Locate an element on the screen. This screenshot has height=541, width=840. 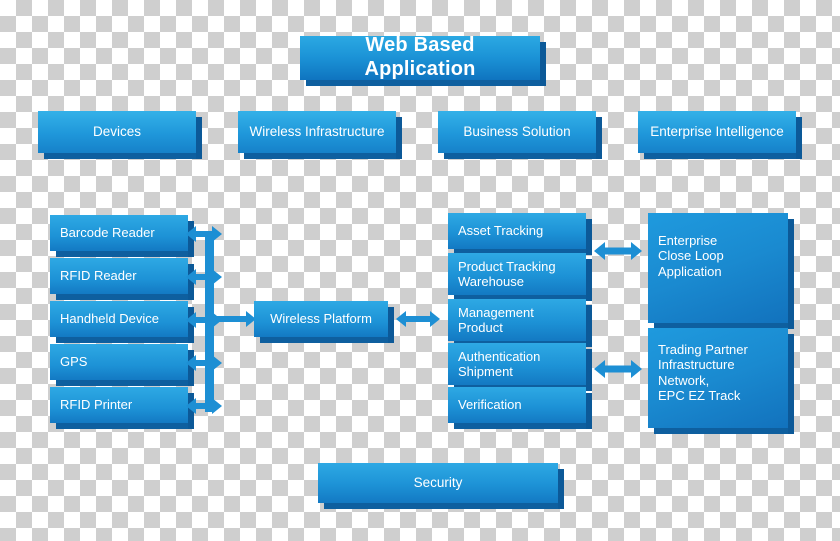
node-security: Security is located at coordinates (441, 486).